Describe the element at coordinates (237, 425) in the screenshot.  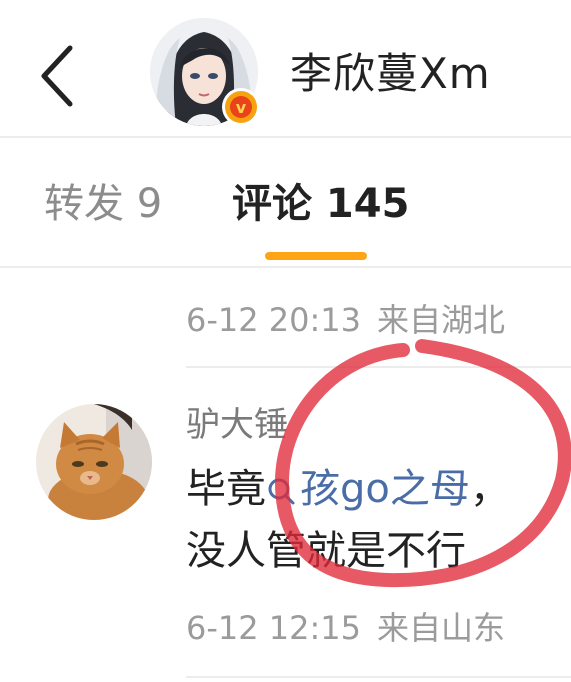
I see `commenter-username: 驴大锤` at that location.